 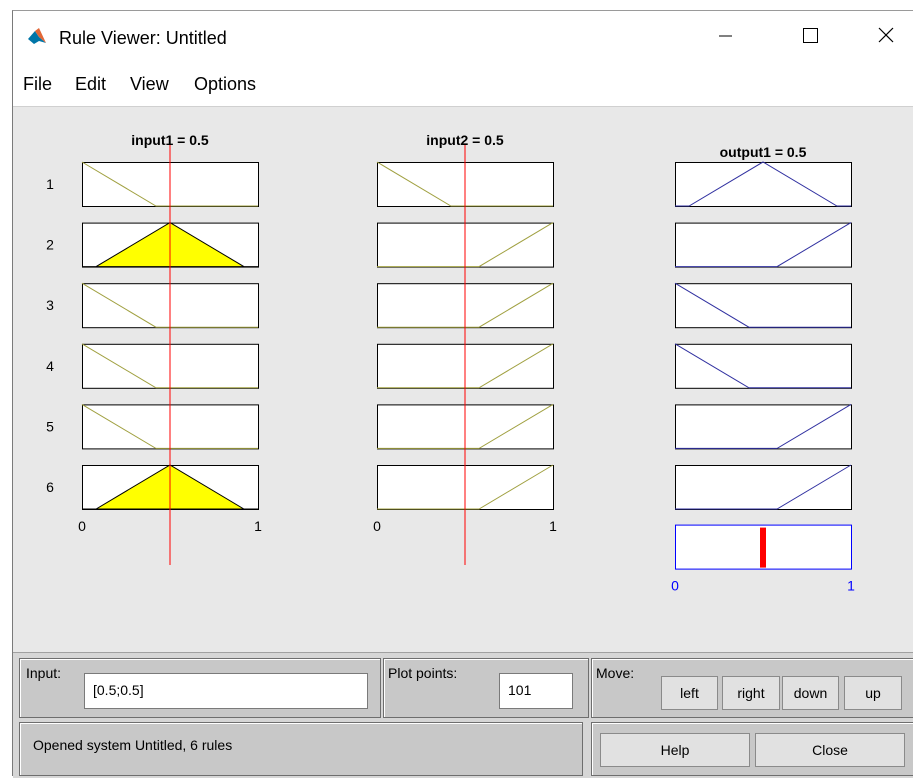 I want to click on rule-number-5: 5, so click(x=50, y=426).